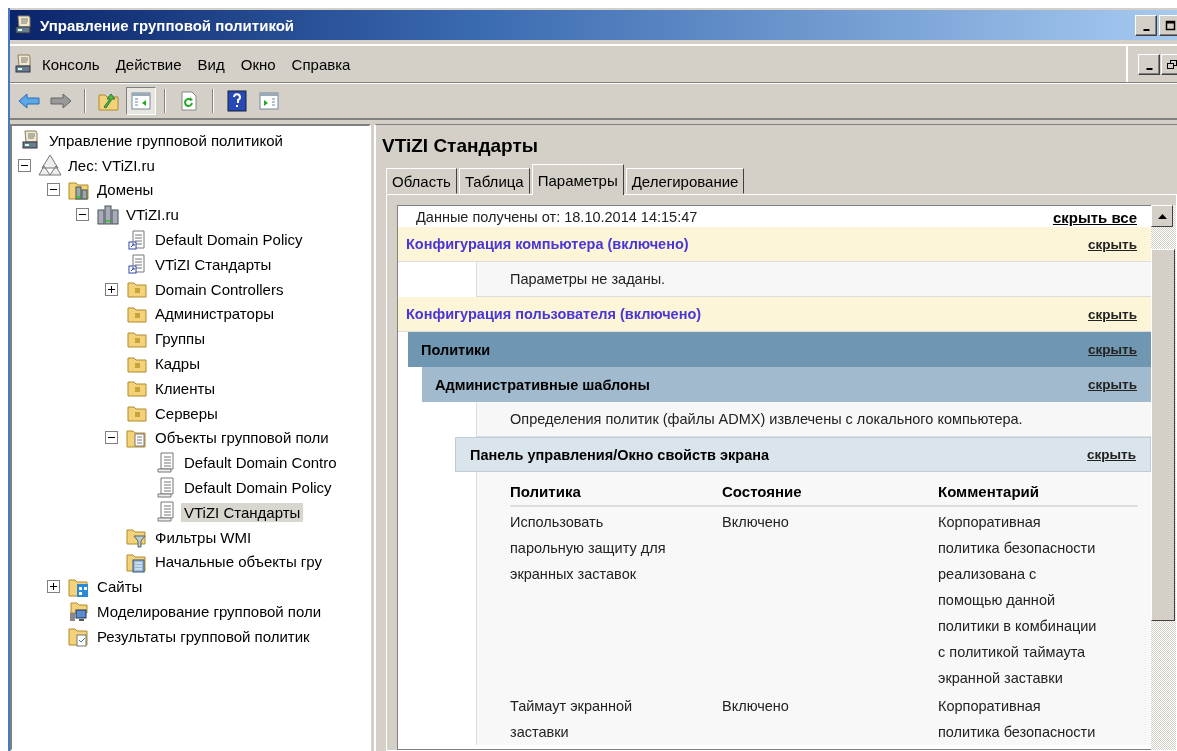  I want to click on section-title: Панель управления/Окно свойств экрана, so click(620, 454).